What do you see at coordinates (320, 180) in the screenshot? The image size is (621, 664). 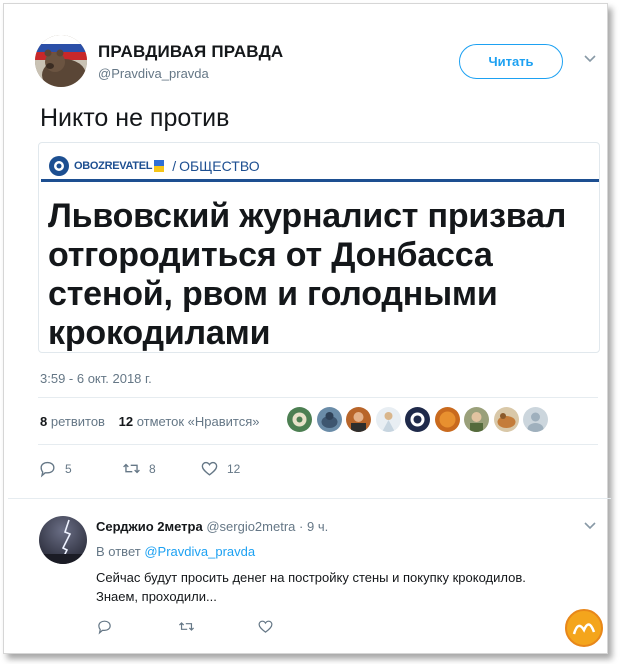 I see `card-rule` at bounding box center [320, 180].